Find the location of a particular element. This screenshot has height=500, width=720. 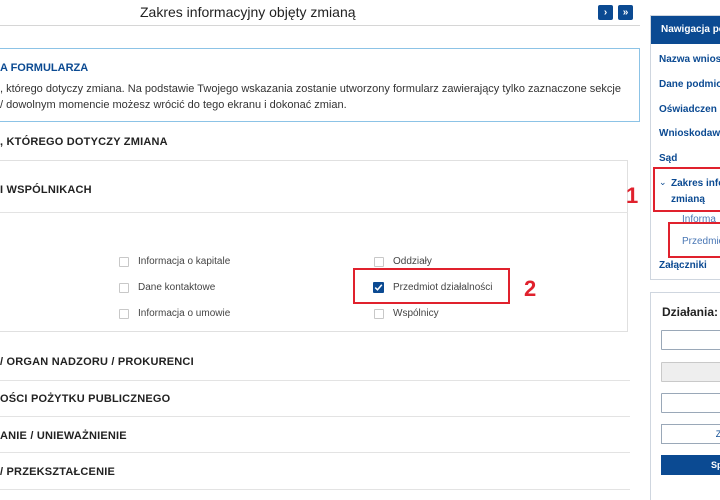

nav-item-entity-data: Dane podmio is located at coordinates (689, 84).